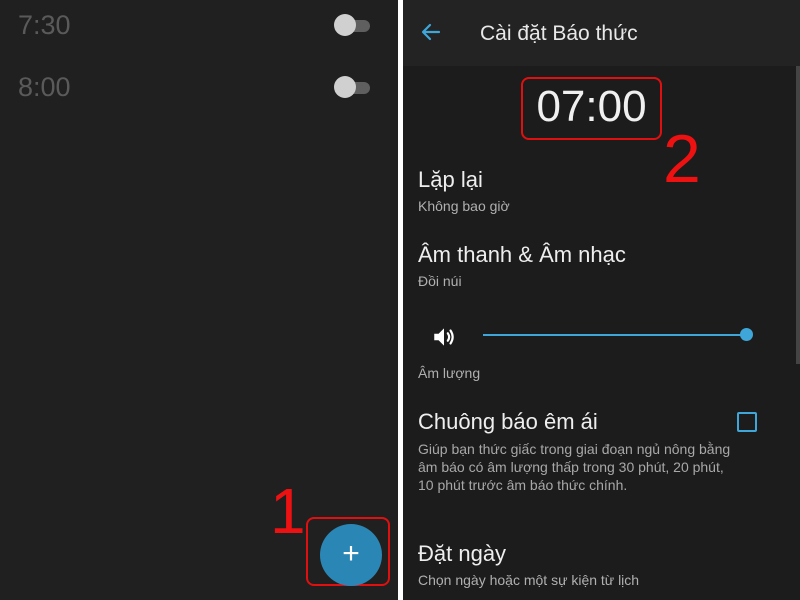 This screenshot has width=800, height=600. What do you see at coordinates (199, 92) in the screenshot?
I see `alarm-item: 8:00` at bounding box center [199, 92].